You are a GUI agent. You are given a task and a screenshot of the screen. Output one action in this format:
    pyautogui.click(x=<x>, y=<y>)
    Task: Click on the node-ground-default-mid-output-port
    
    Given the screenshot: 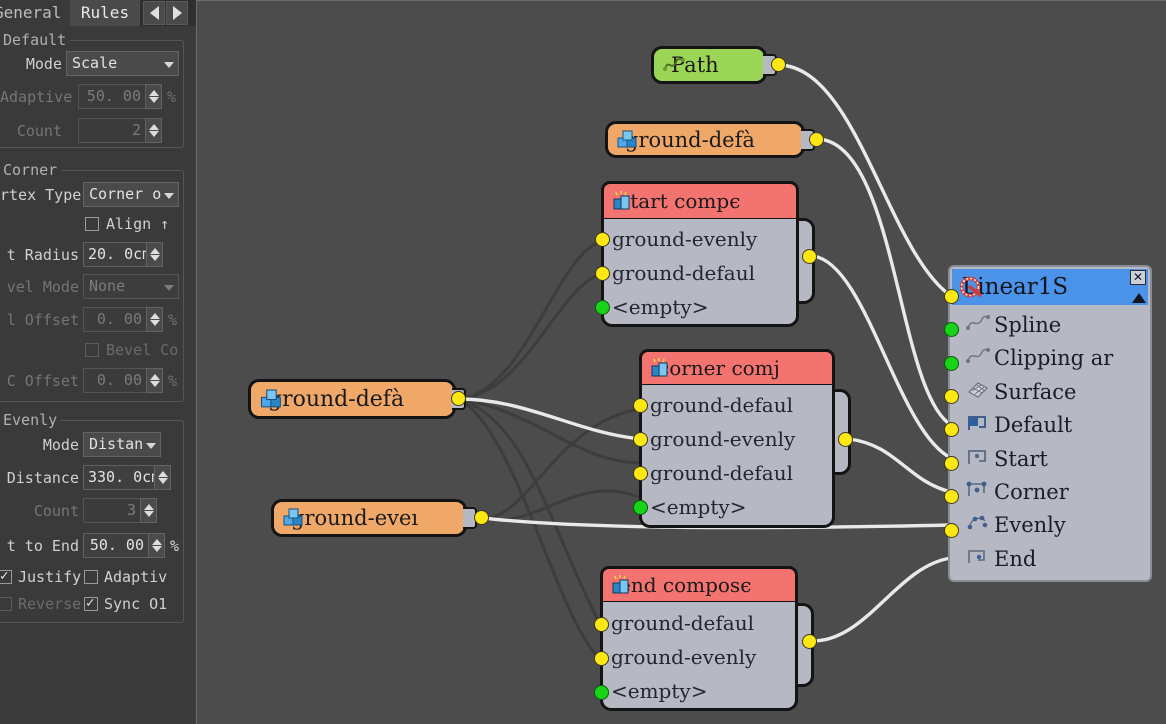 What is the action you would take?
    pyautogui.click(x=458, y=398)
    